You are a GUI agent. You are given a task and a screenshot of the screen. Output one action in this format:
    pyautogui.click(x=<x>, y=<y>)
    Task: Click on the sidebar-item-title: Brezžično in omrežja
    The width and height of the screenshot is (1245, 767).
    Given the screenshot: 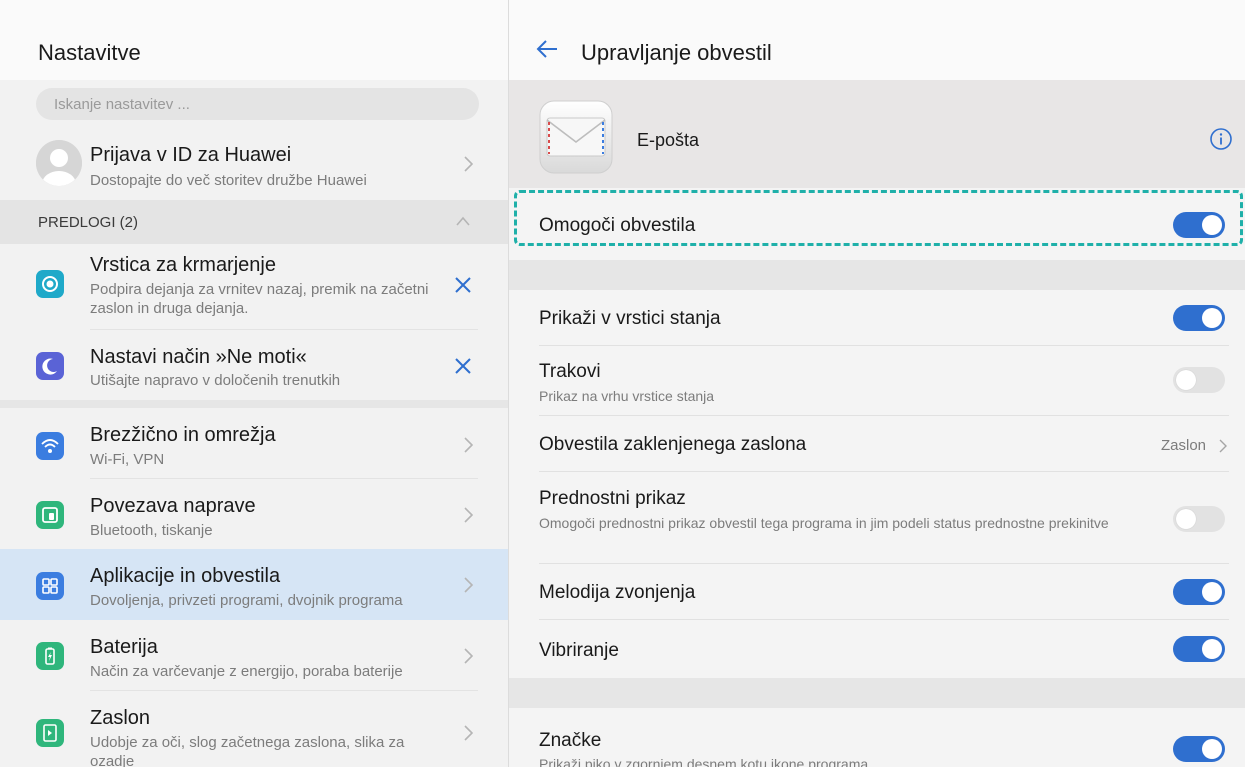 What is the action you would take?
    pyautogui.click(x=183, y=435)
    